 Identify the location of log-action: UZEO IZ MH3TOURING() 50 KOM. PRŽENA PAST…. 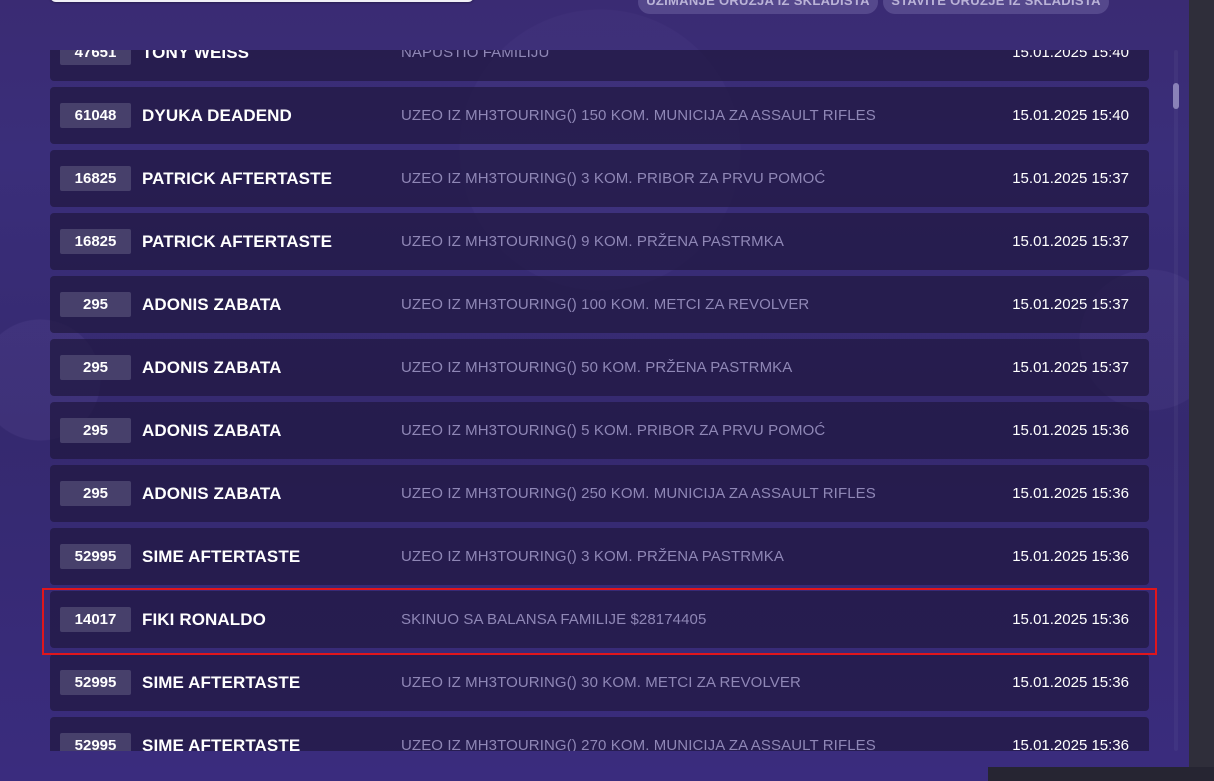
(597, 367).